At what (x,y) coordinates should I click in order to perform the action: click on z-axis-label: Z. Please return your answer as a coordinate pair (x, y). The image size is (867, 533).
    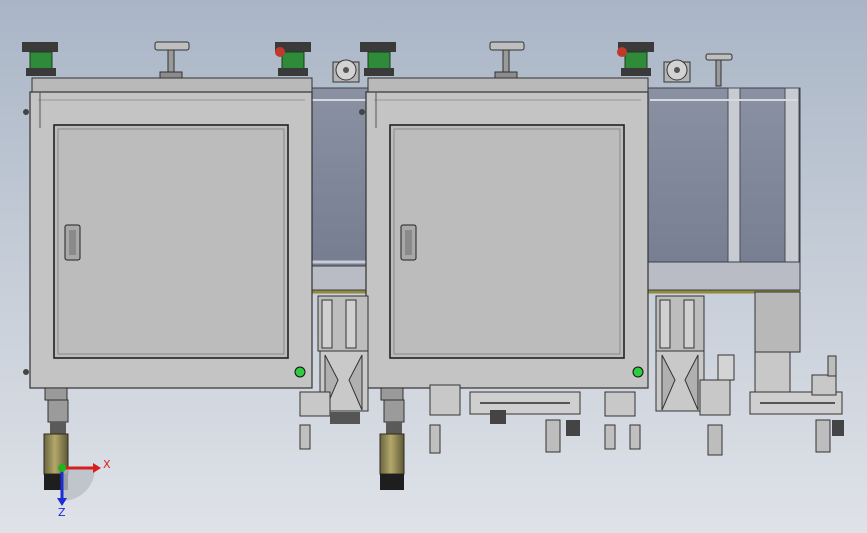
    Looking at the image, I should click on (62, 512).